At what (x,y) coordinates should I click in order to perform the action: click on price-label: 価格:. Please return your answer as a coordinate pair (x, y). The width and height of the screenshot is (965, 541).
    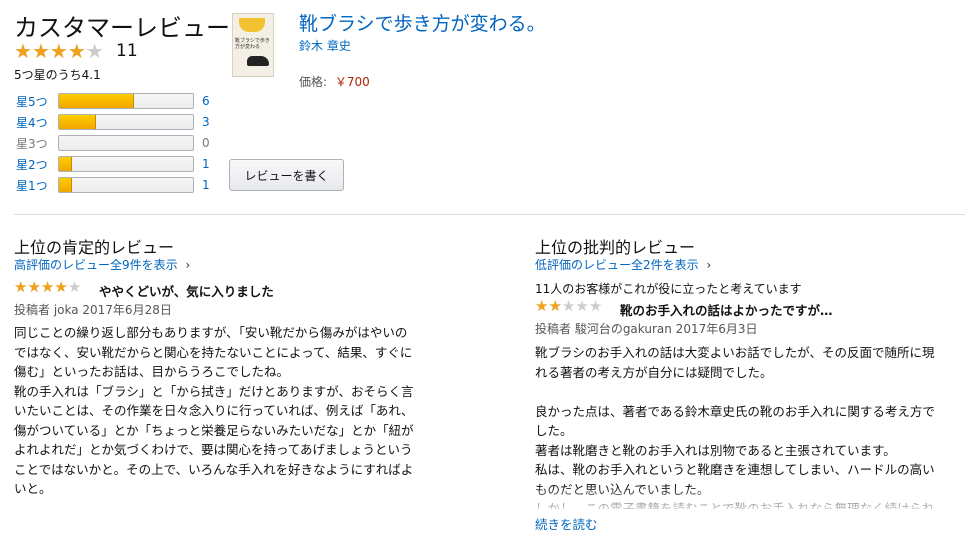
    Looking at the image, I should click on (313, 82).